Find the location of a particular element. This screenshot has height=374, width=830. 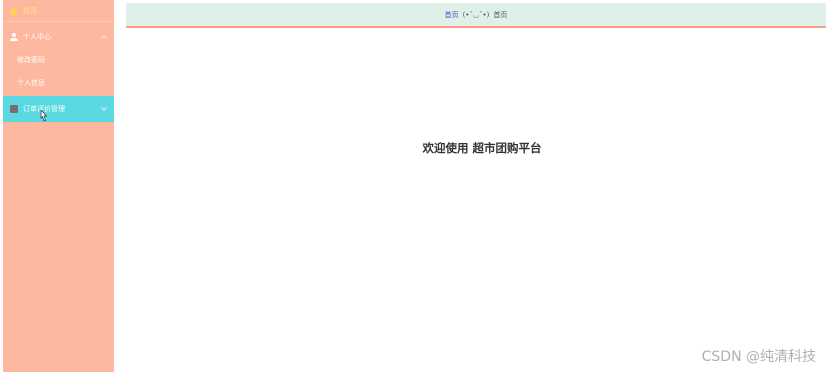

sidebar-item-order-management: 订单评价管理 is located at coordinates (58, 109).